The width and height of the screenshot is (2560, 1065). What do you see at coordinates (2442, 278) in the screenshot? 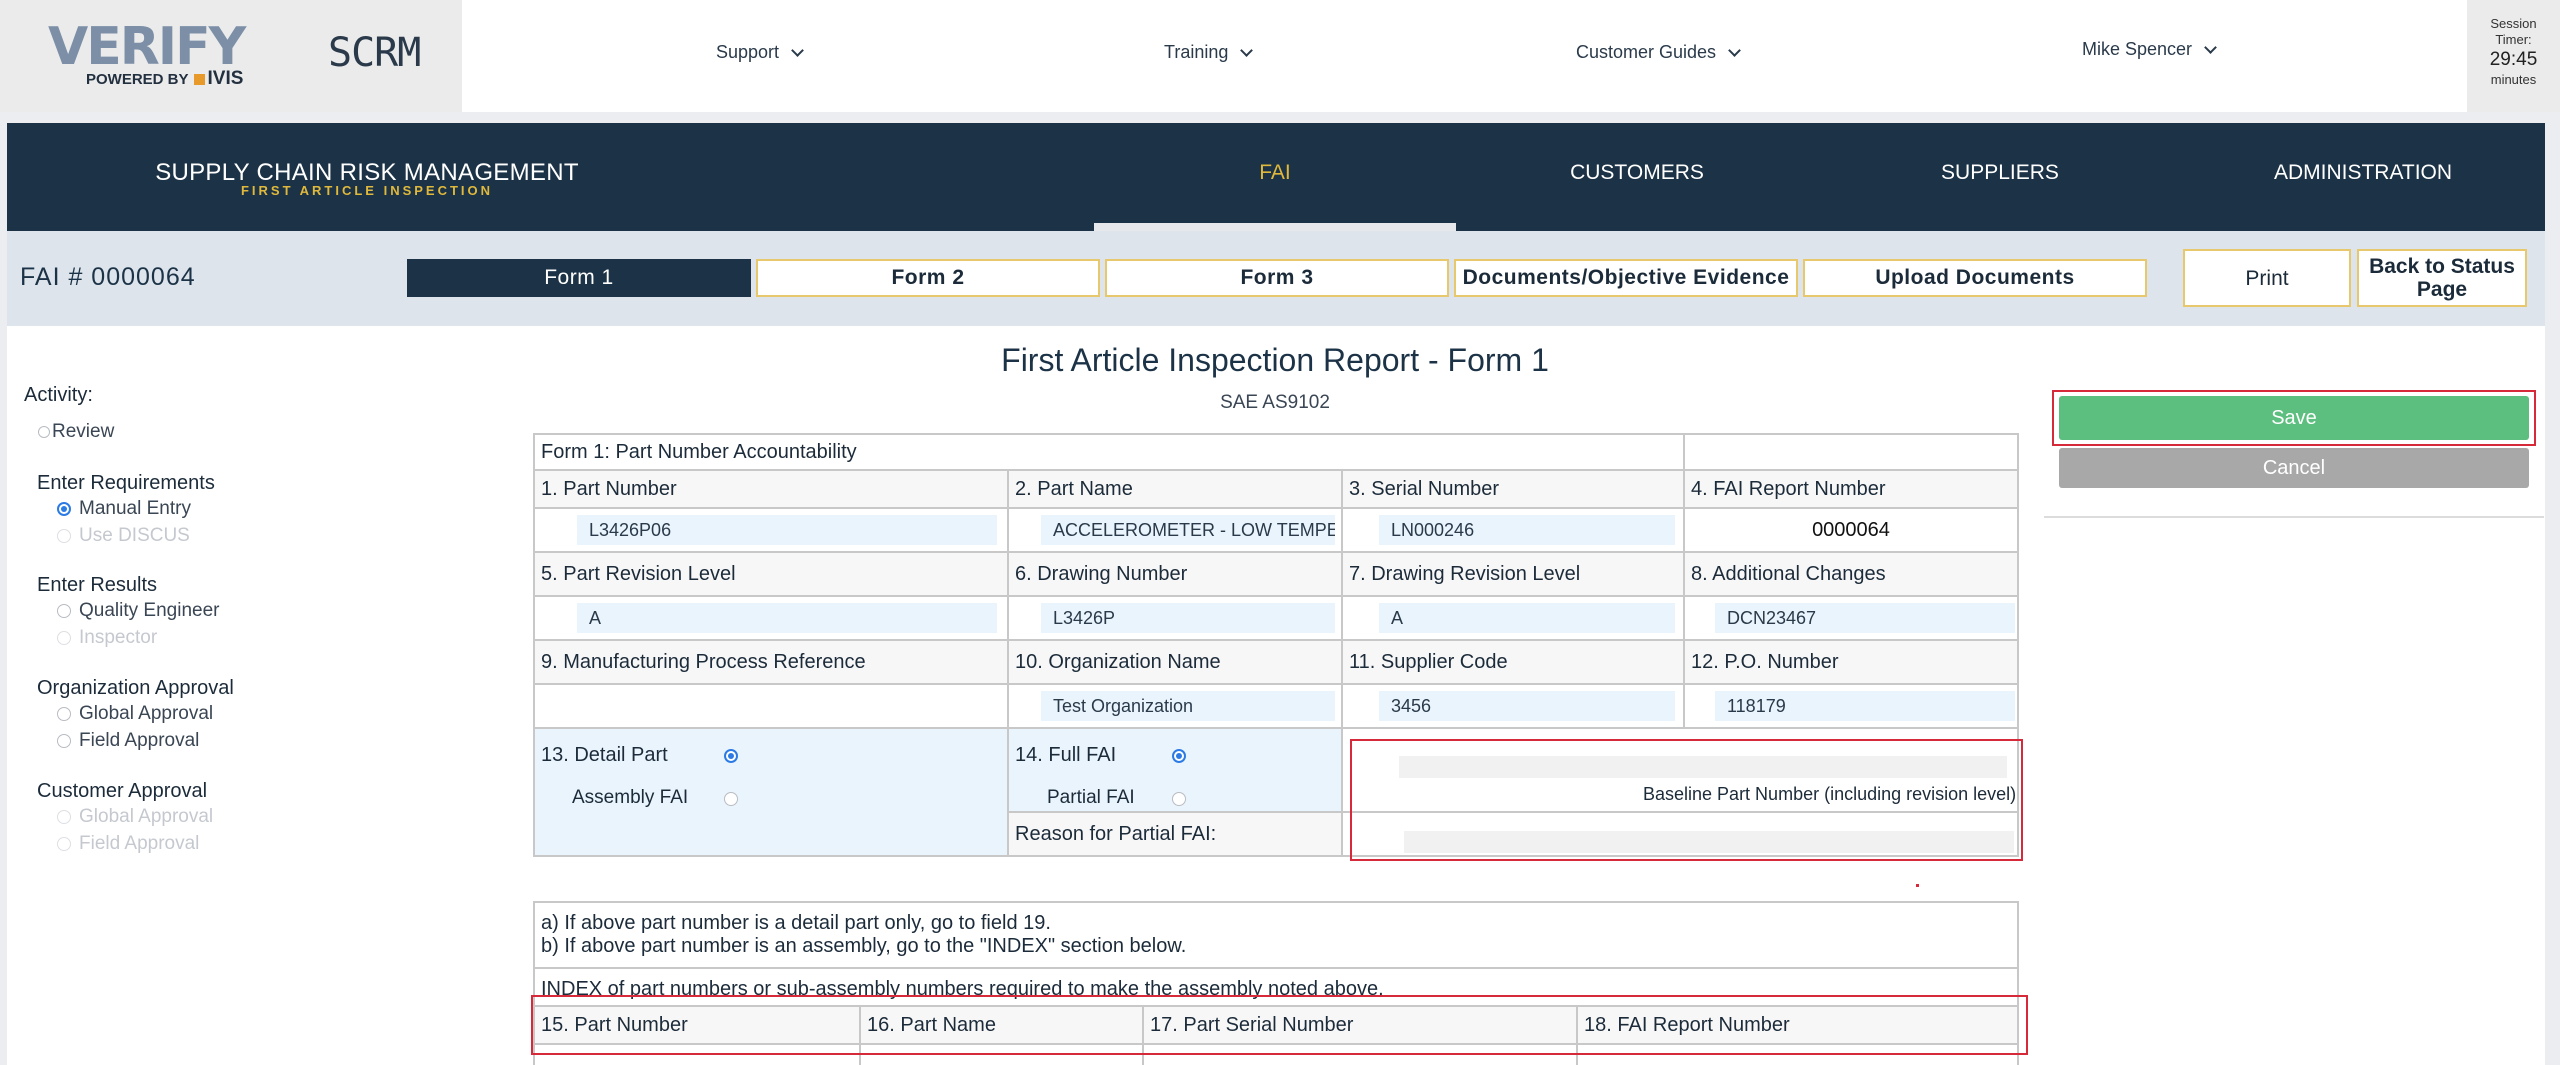
I see `back-to-status-button: Back to Status Page` at bounding box center [2442, 278].